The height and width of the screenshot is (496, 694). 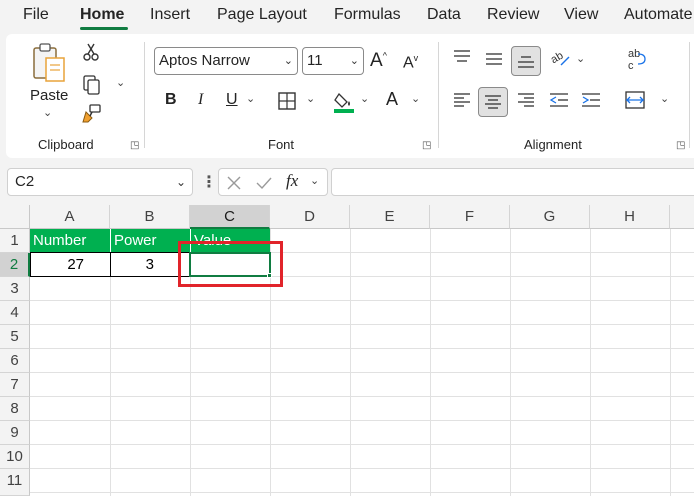 What do you see at coordinates (635, 100) in the screenshot?
I see `merge-center-icon` at bounding box center [635, 100].